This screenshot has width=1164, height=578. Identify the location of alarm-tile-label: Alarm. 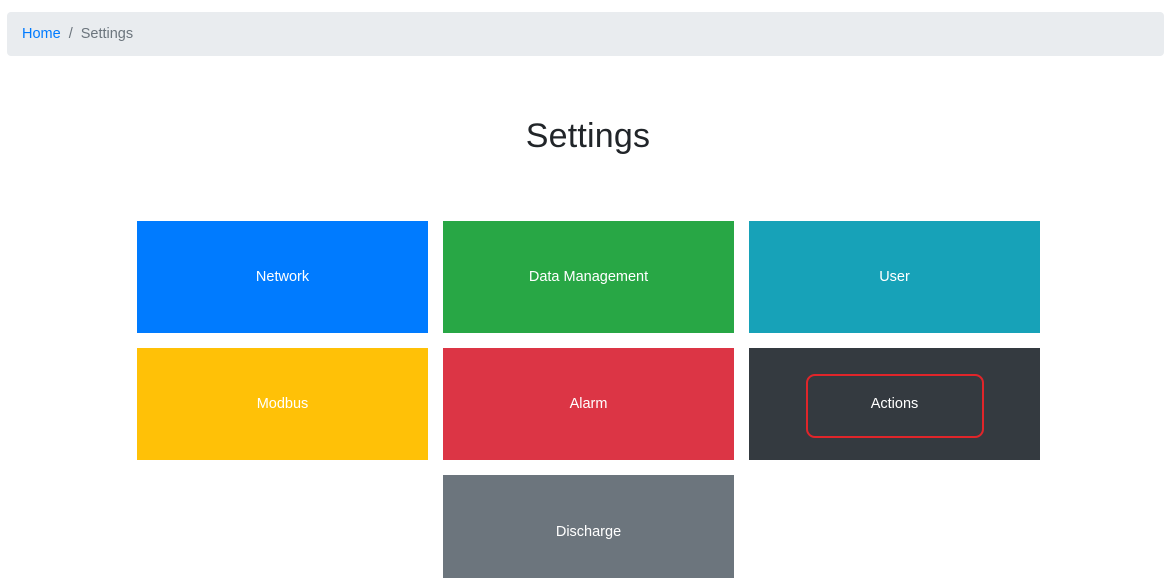
(588, 404).